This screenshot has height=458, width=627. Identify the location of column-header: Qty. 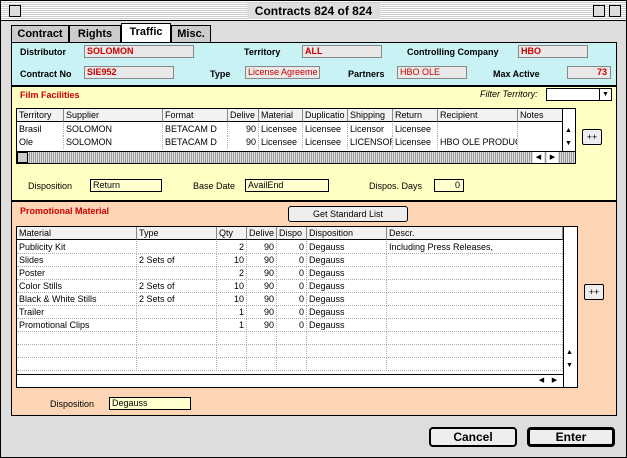
(232, 233).